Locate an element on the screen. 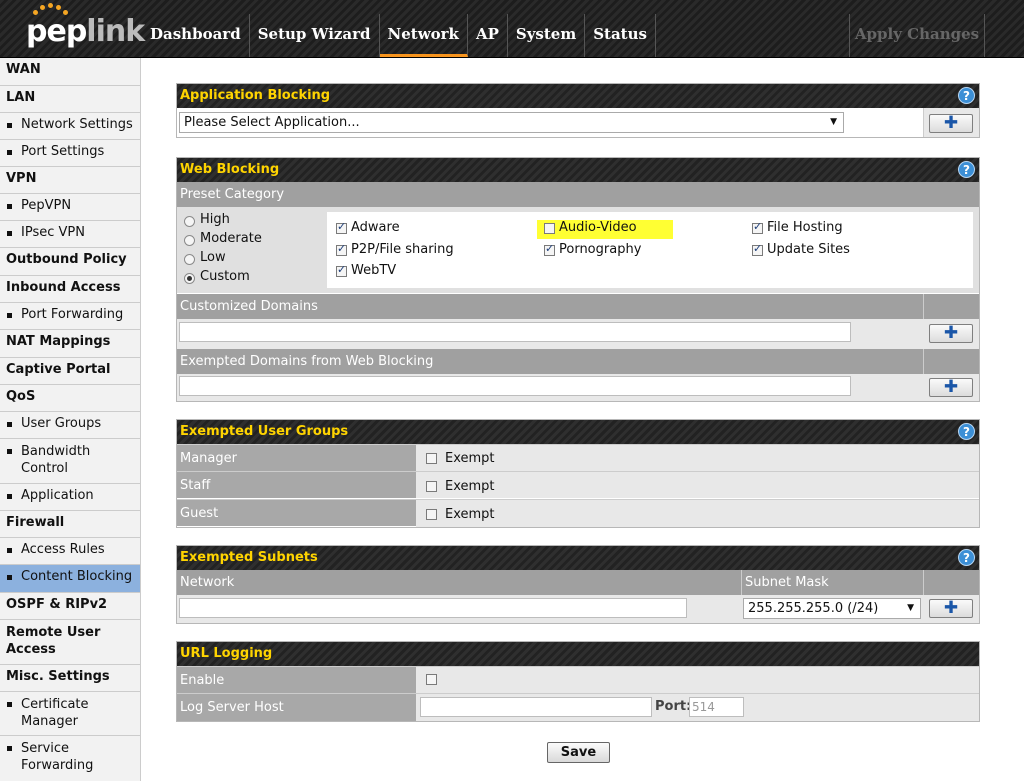  sidebar-item-access-rules: Access Rules is located at coordinates (70, 551).